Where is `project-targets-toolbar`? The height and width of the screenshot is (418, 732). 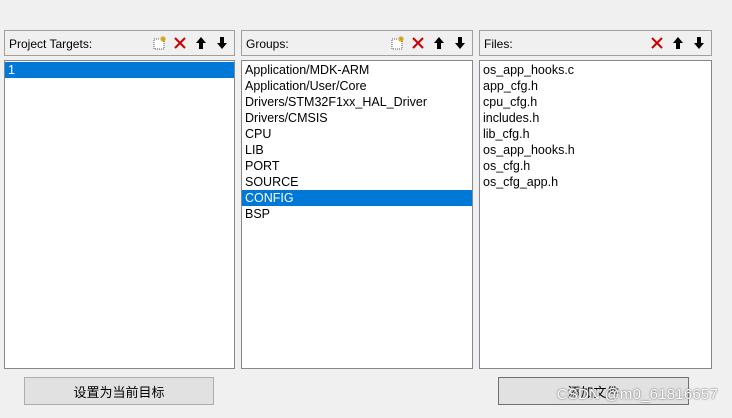 project-targets-toolbar is located at coordinates (190, 43).